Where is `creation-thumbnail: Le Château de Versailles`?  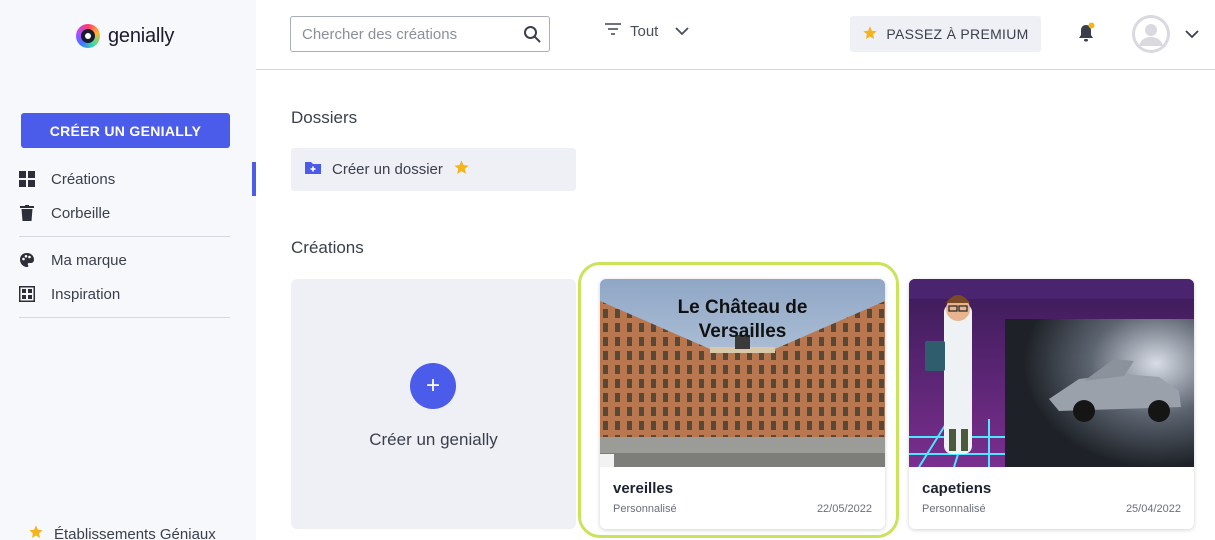 creation-thumbnail: Le Château de Versailles is located at coordinates (742, 373).